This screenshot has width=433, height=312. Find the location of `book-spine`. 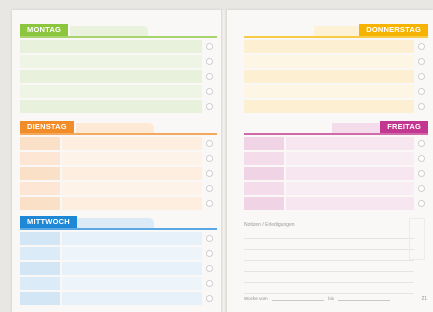

book-spine is located at coordinates (224, 161).